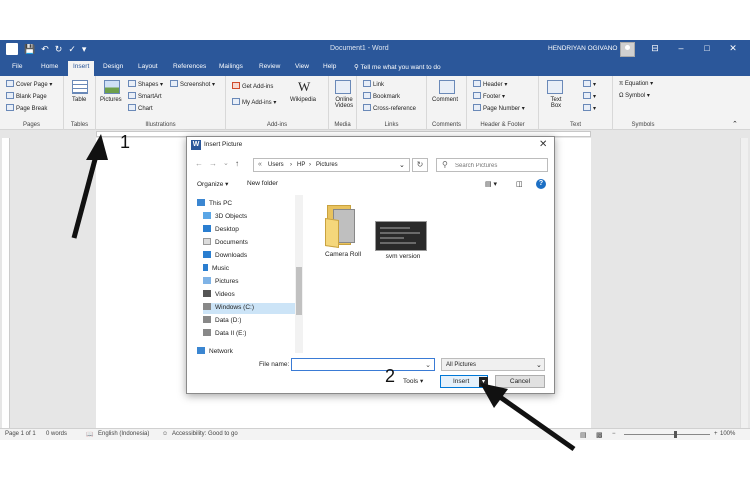 The width and height of the screenshot is (750, 500). I want to click on step-number-1: 1, so click(125, 142).